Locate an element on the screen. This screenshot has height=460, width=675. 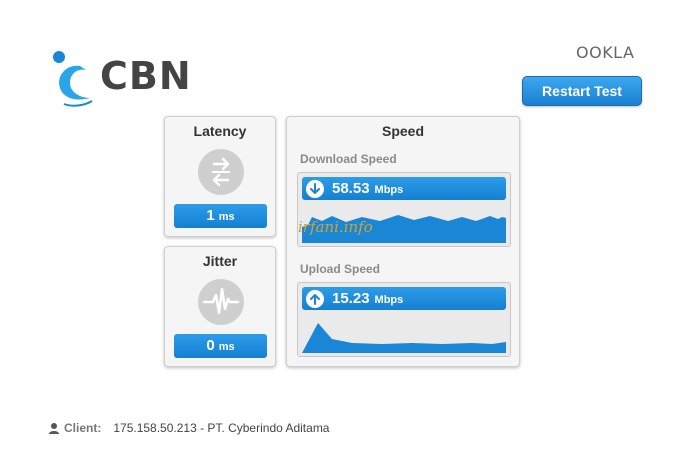
arrows-exchange-icon is located at coordinates (221, 172).